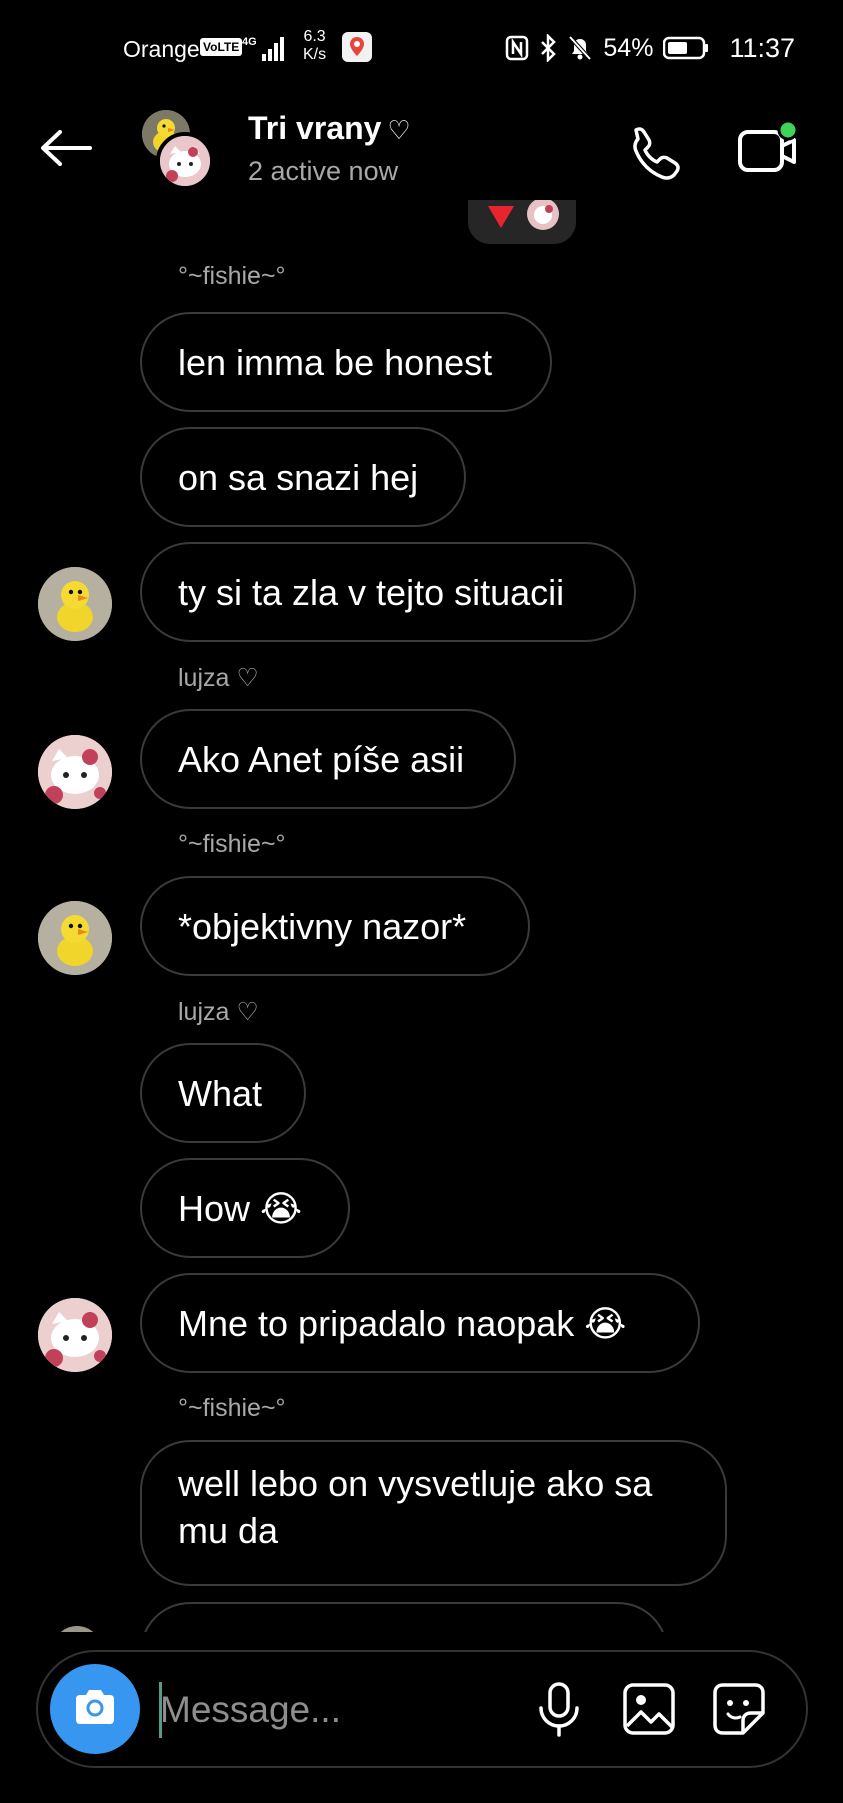 The height and width of the screenshot is (1803, 843). I want to click on message-text: on sa snazi hej, so click(298, 477).